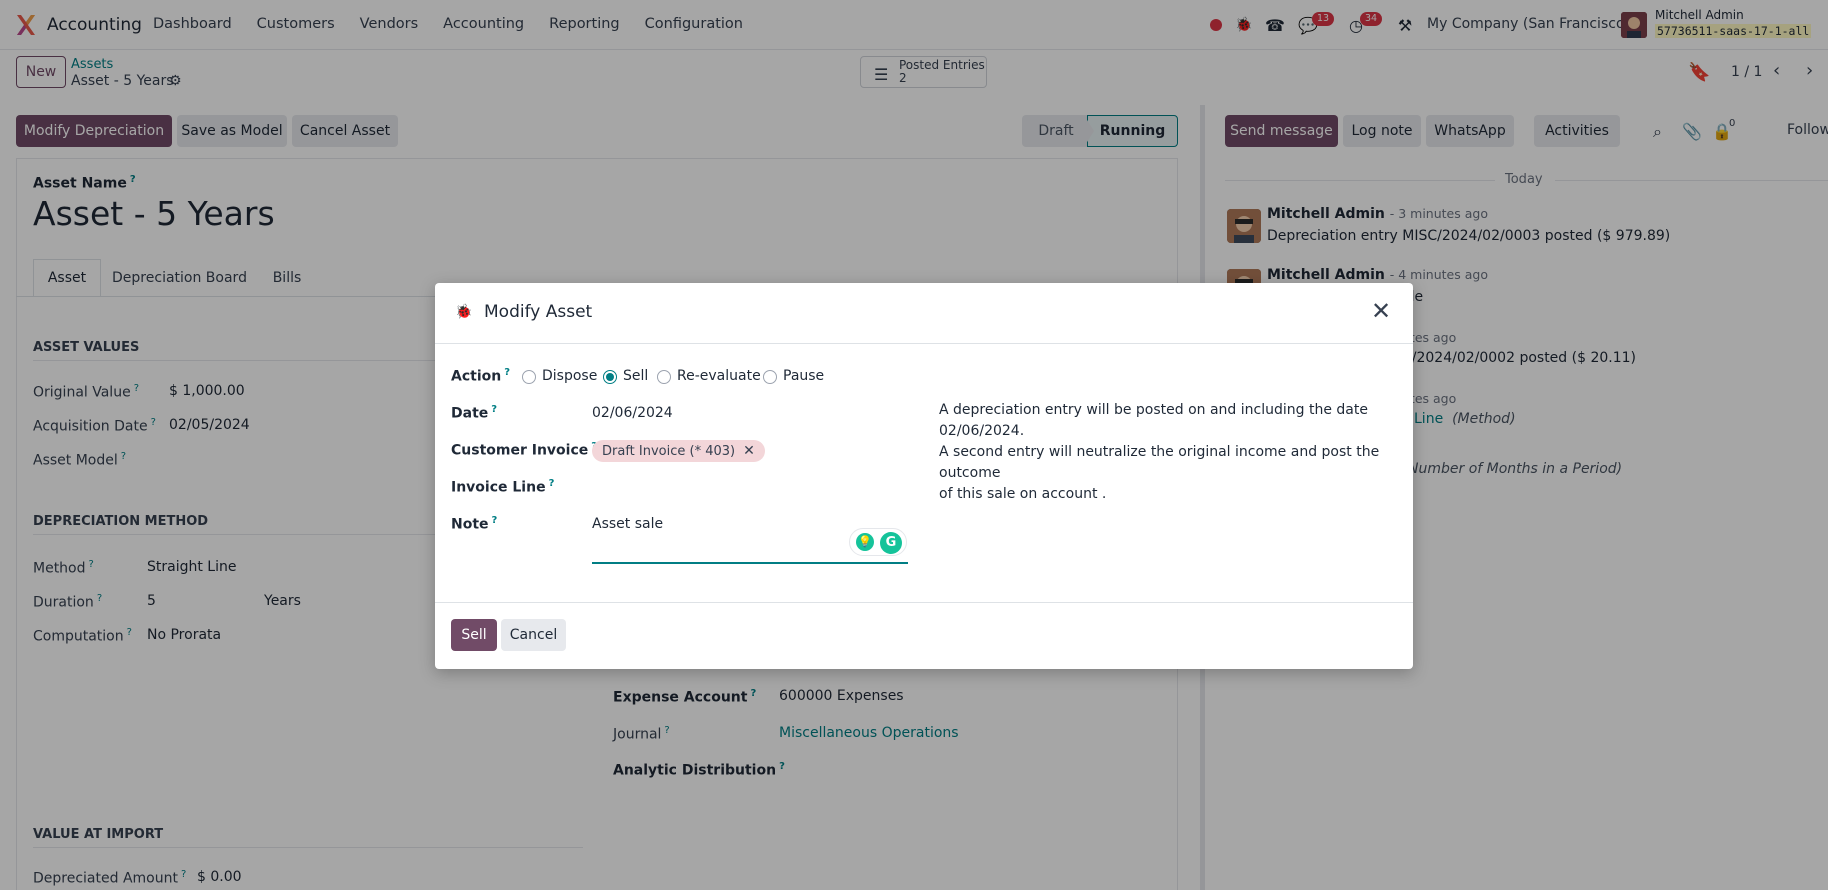  What do you see at coordinates (635, 376) in the screenshot?
I see `radio-sell-label: Sell` at bounding box center [635, 376].